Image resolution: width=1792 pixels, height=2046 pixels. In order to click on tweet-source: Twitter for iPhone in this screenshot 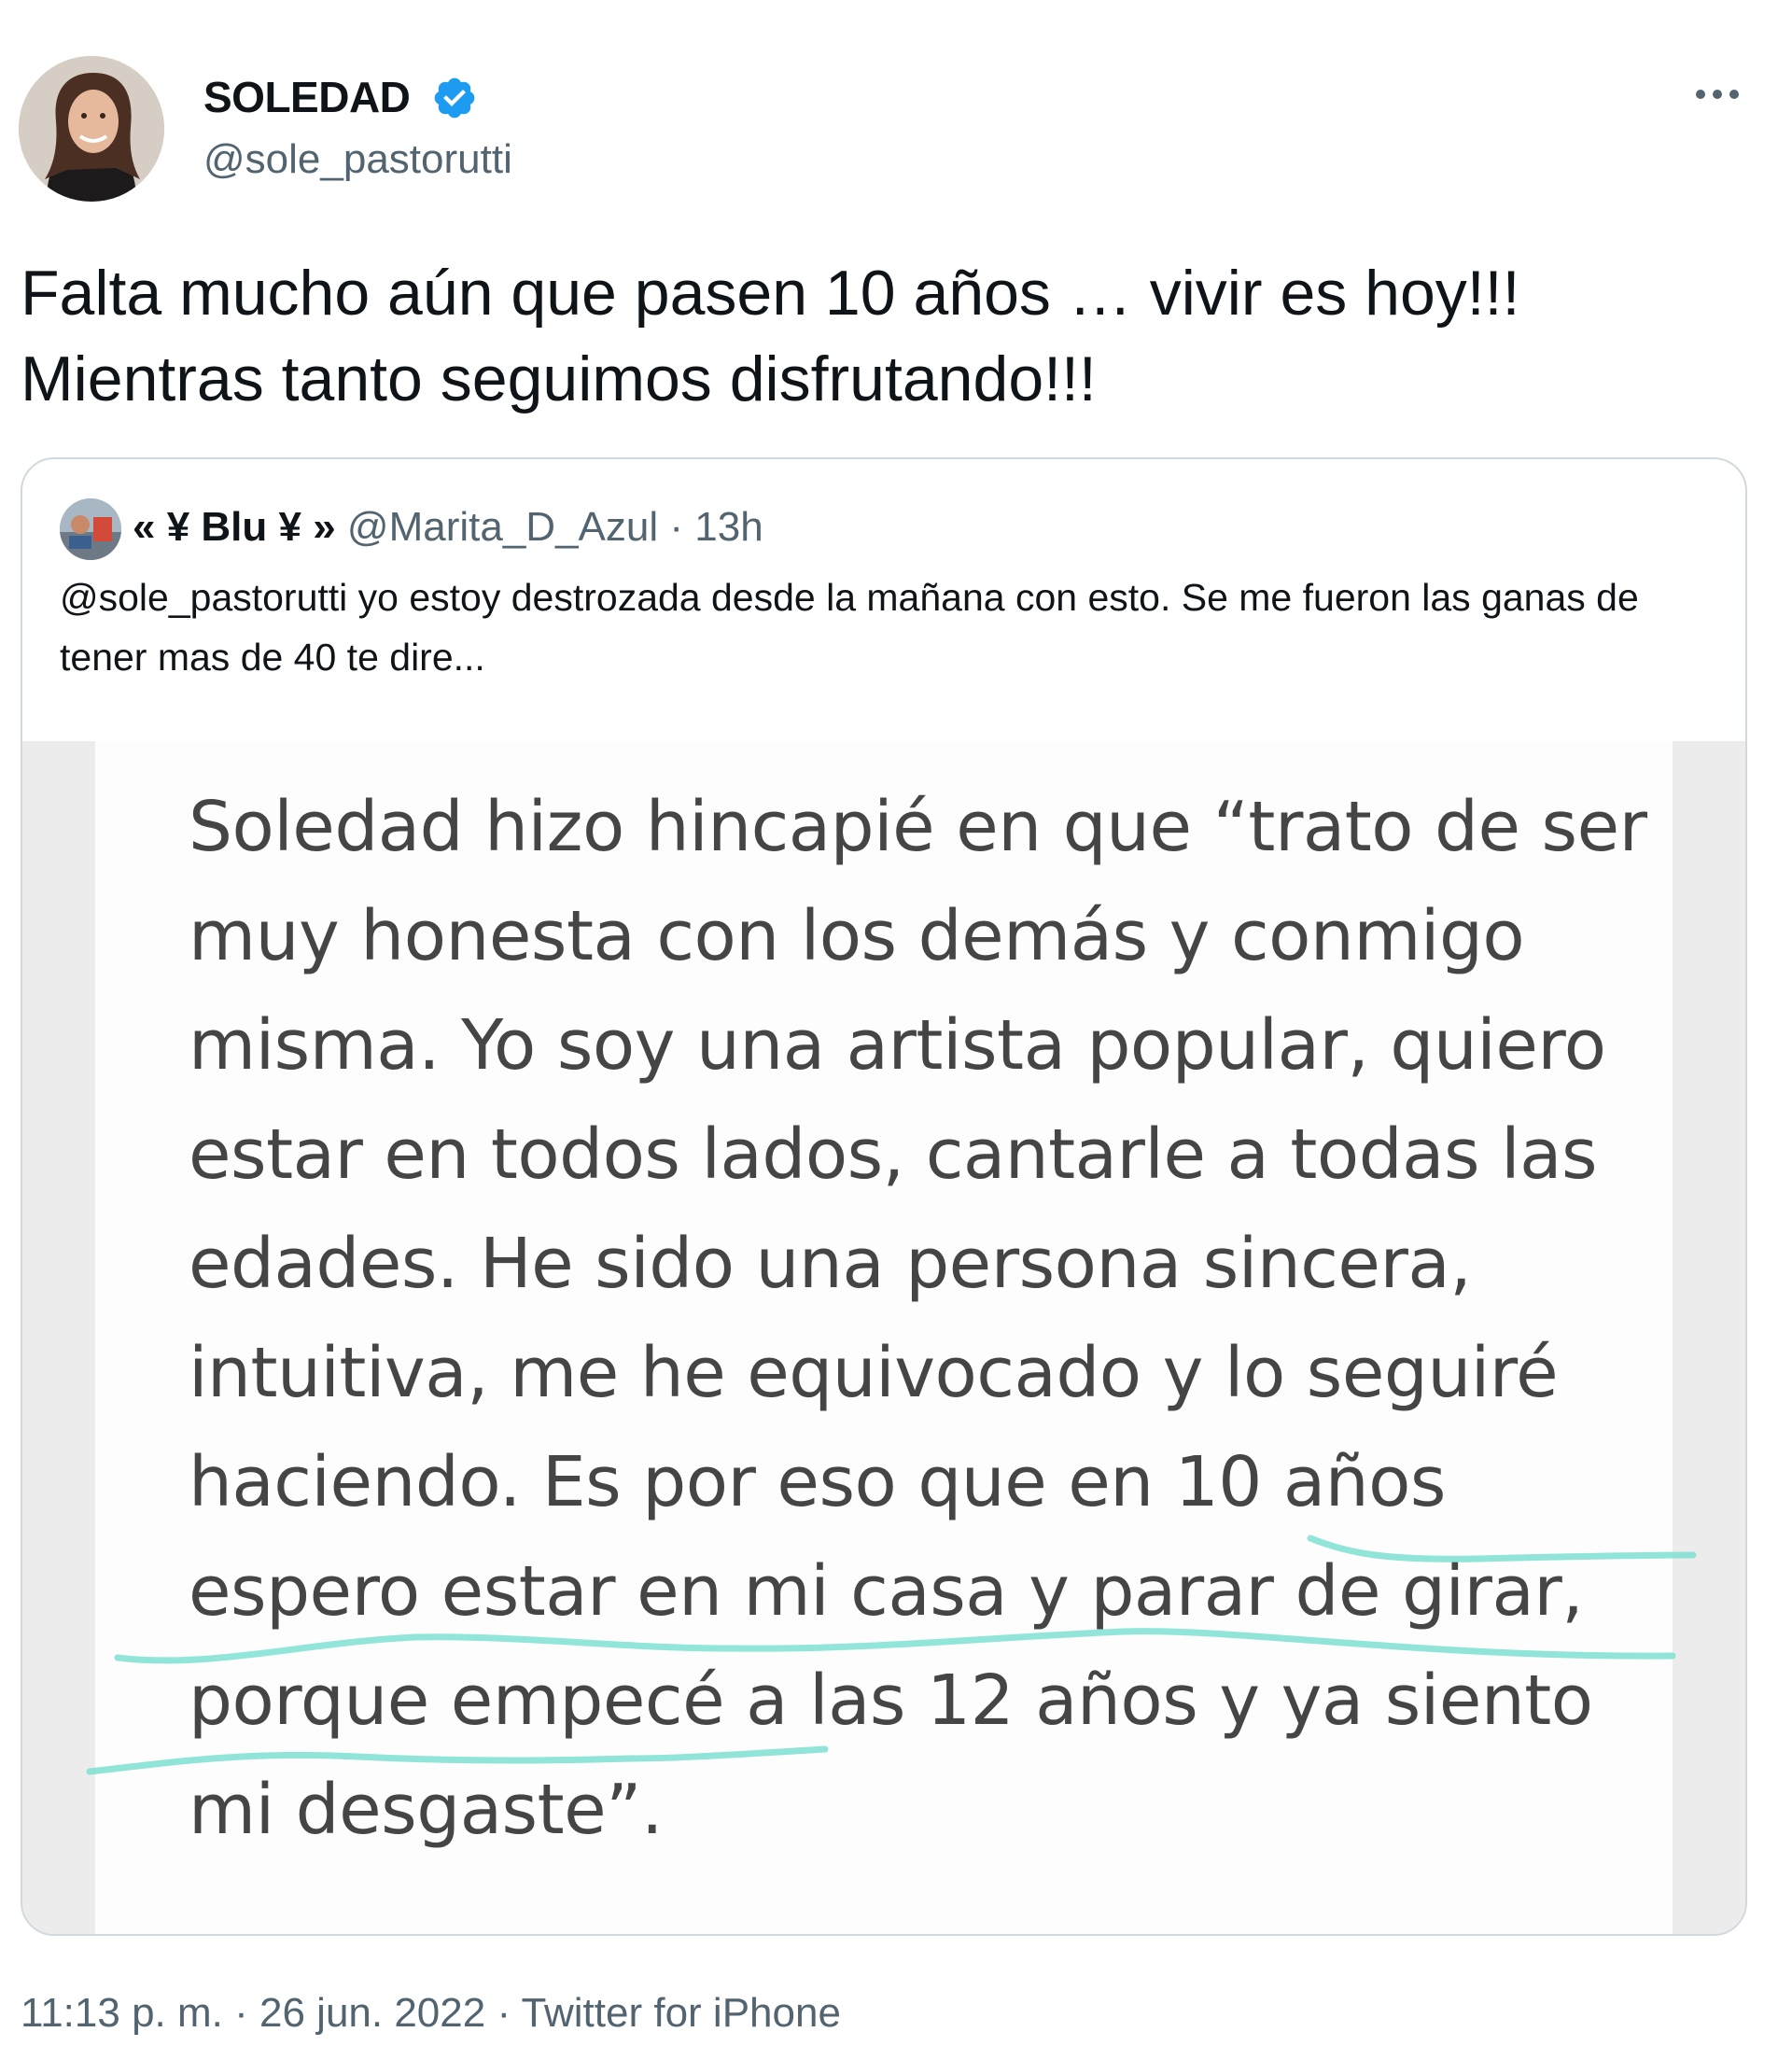, I will do `click(681, 2013)`.